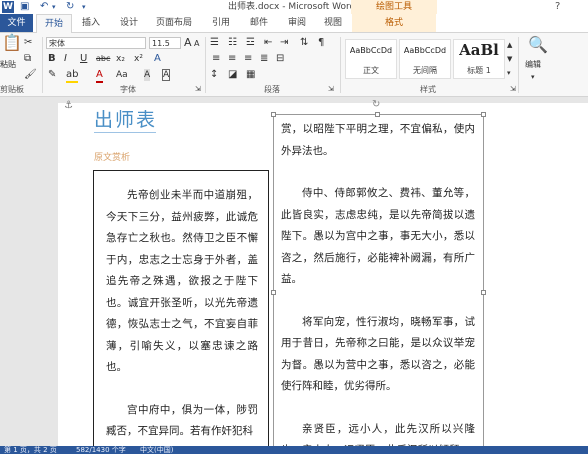  Describe the element at coordinates (8, 65) in the screenshot. I see `paste-label: 粘贴` at that location.